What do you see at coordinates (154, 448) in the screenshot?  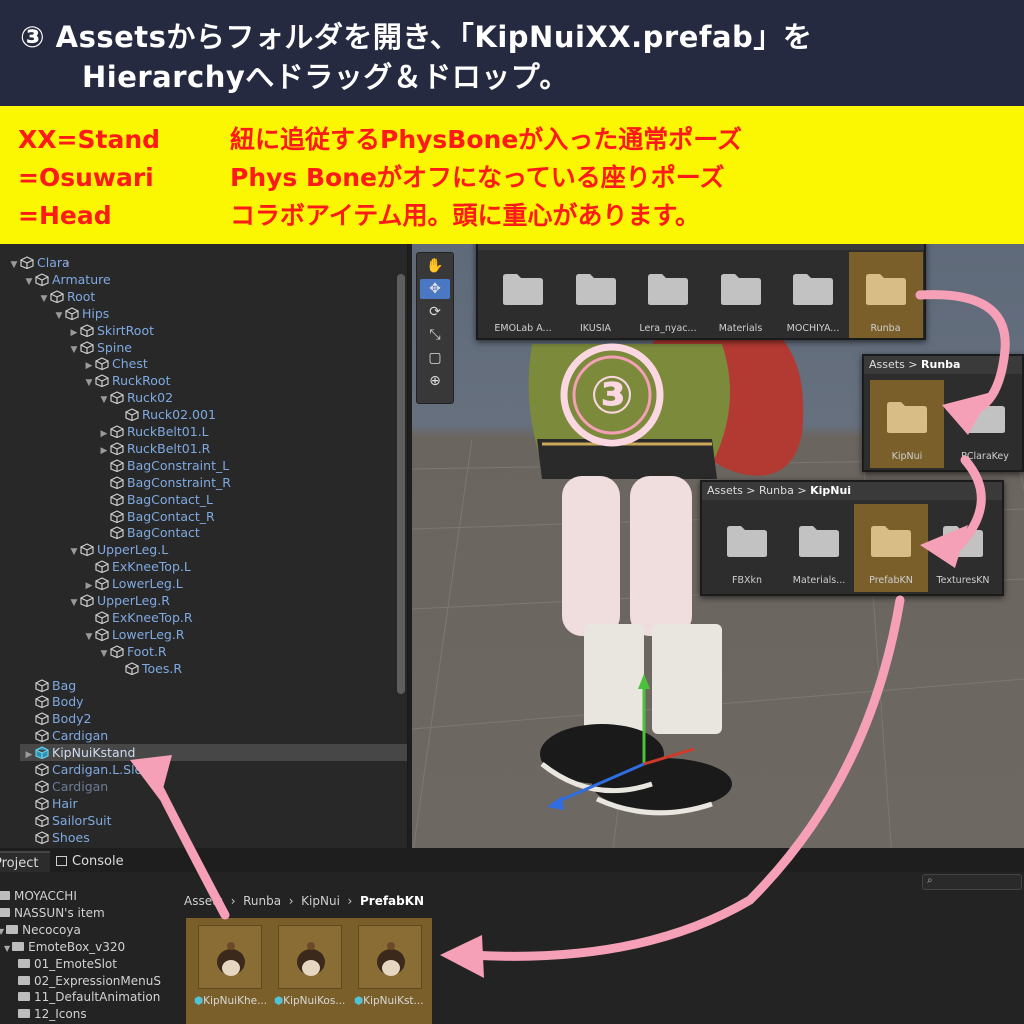 I see `hierarchy-row: ▶ RuckBelt01.R` at bounding box center [154, 448].